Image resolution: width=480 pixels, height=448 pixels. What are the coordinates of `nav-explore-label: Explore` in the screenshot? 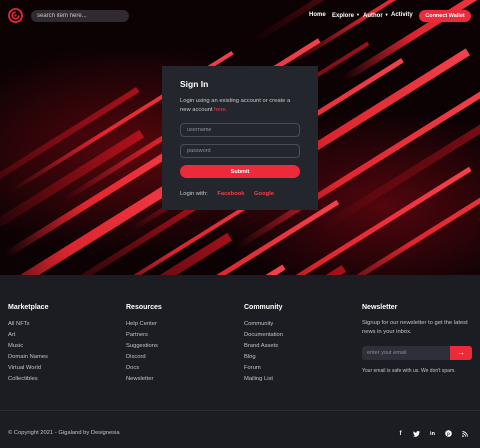 It's located at (343, 16).